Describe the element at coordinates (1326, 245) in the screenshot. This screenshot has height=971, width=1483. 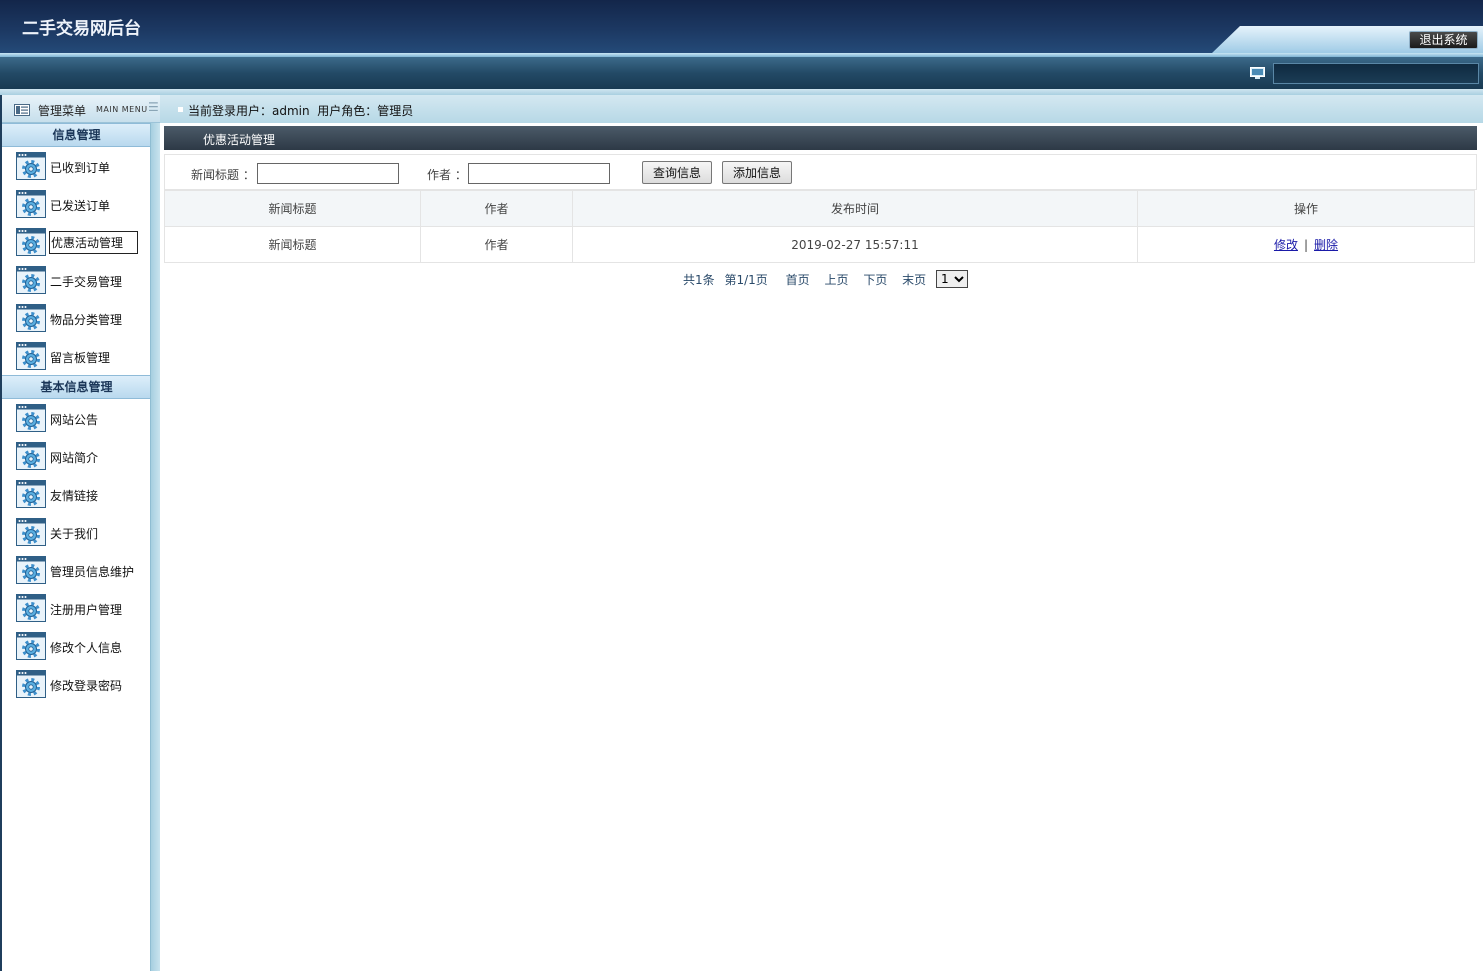
I see `delete-link: 删除` at that location.